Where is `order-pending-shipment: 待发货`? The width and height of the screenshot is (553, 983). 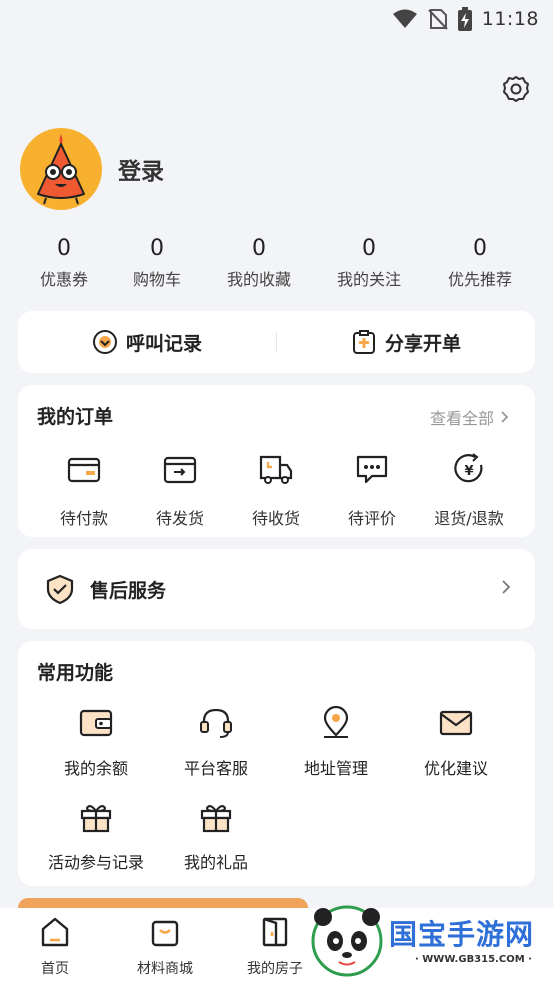
order-pending-shipment: 待发货 is located at coordinates (180, 490).